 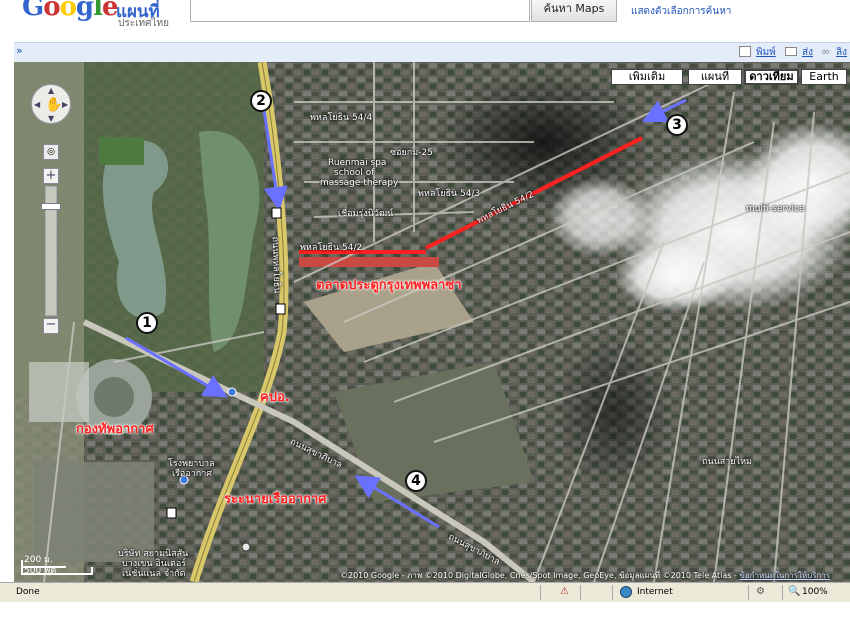 What do you see at coordinates (37, 104) in the screenshot?
I see `pan-left-icon: ◀` at bounding box center [37, 104].